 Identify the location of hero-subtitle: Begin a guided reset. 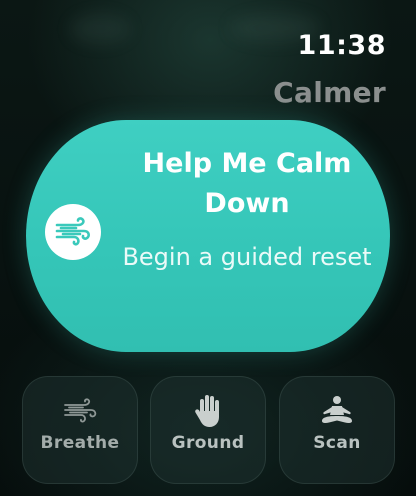
(247, 257).